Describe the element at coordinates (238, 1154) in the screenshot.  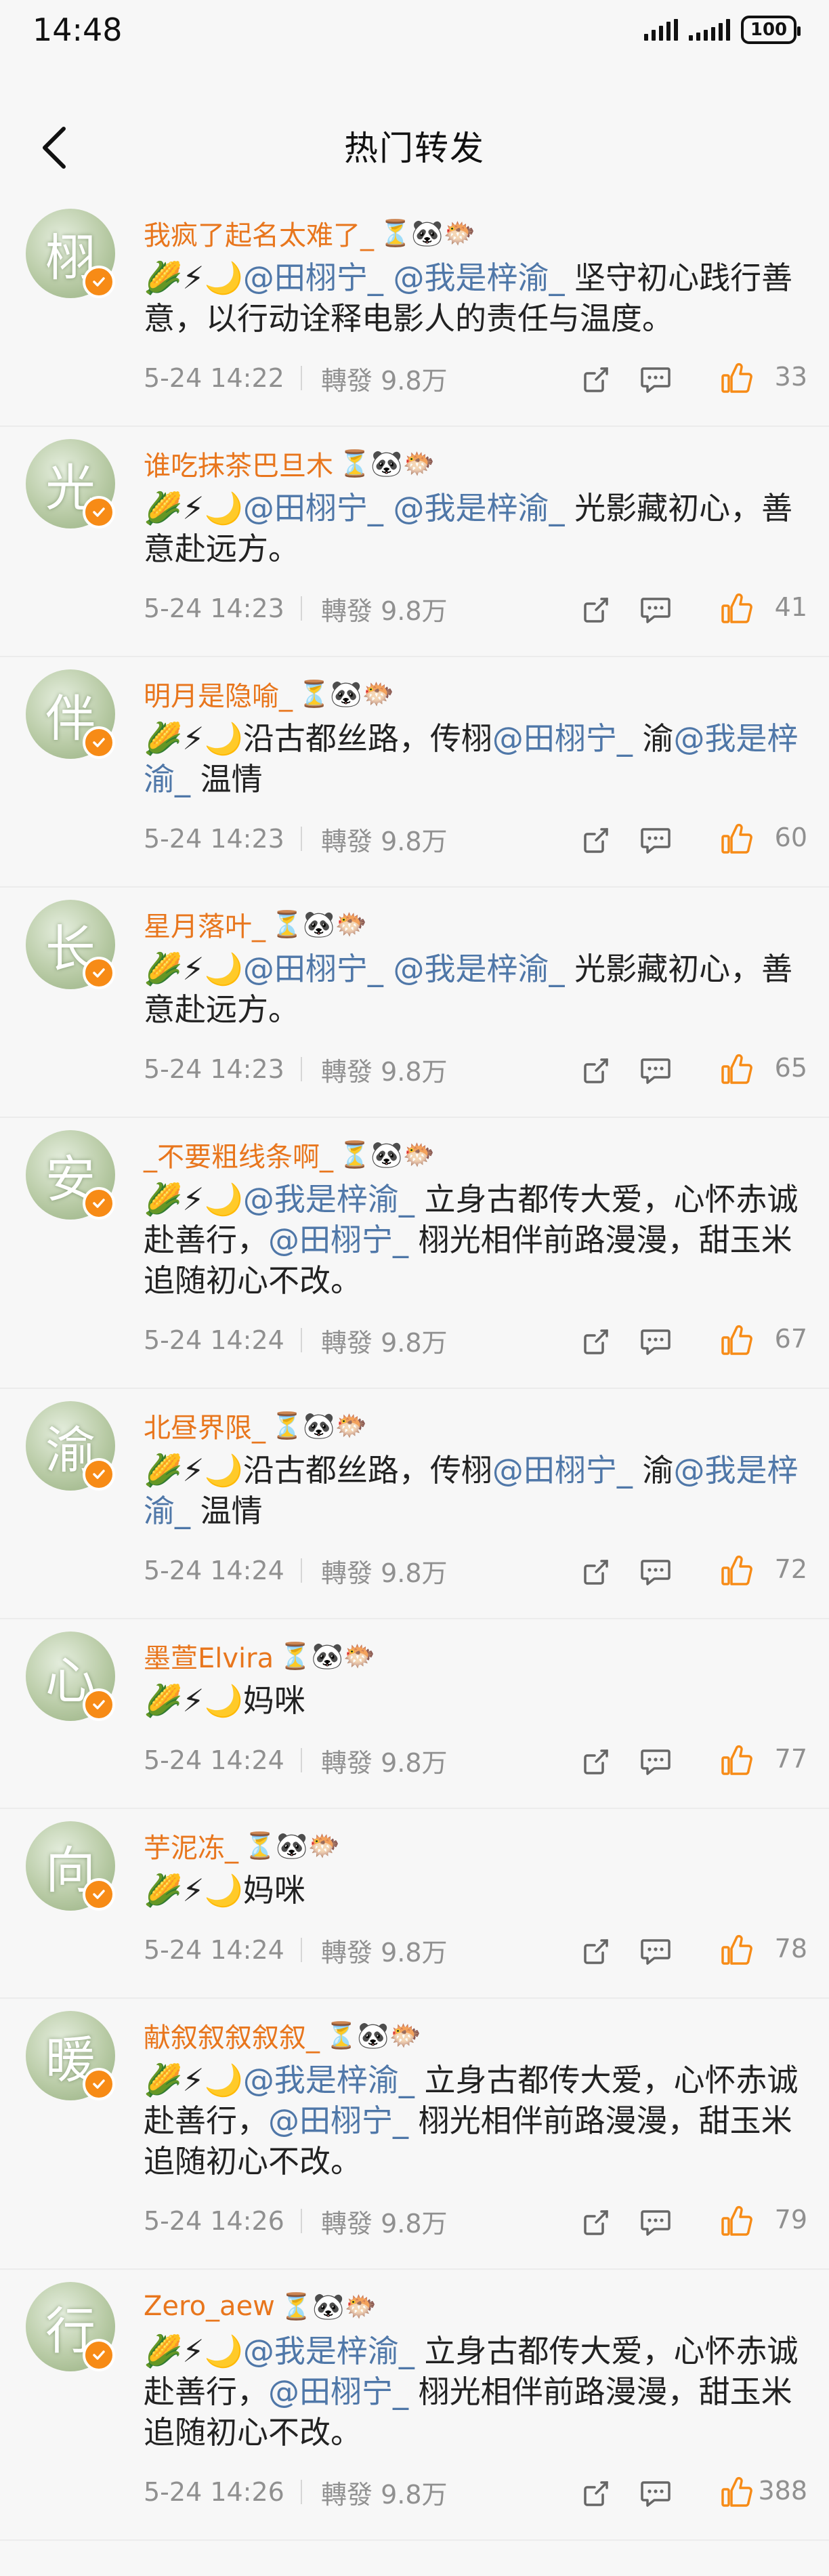
I see `username: _不要粗线条啊_` at that location.